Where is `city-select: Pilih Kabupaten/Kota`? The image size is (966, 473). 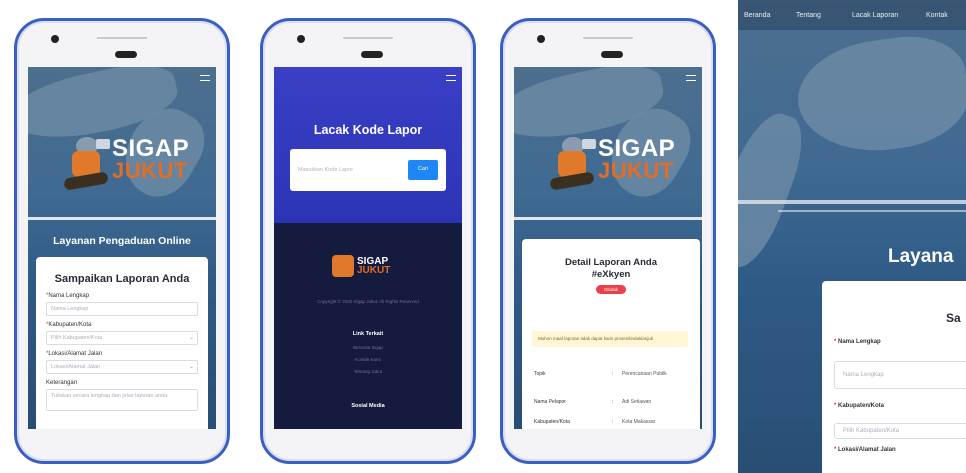
city-select: Pilih Kabupaten/Kota is located at coordinates (900, 431).